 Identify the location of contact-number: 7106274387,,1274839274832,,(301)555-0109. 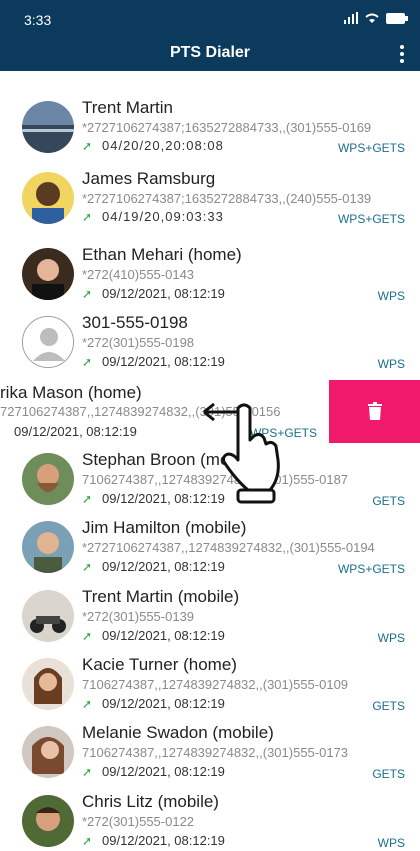
(215, 684).